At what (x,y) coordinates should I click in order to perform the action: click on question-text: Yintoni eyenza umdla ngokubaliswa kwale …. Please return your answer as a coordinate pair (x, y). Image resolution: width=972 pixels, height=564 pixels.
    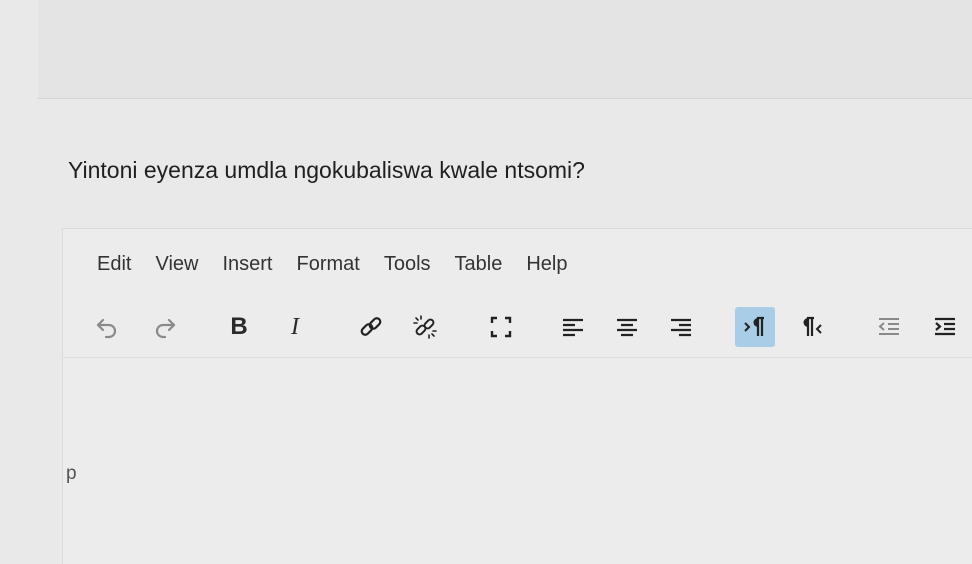
    Looking at the image, I should click on (326, 170).